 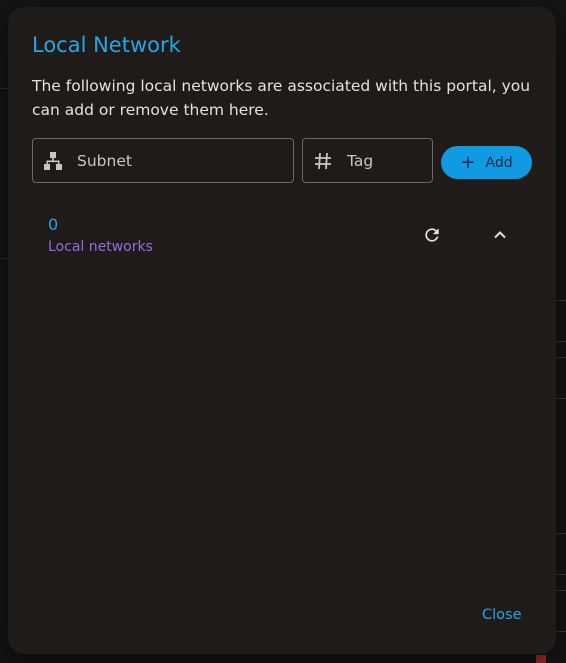 What do you see at coordinates (152, 160) in the screenshot?
I see `subnet-input` at bounding box center [152, 160].